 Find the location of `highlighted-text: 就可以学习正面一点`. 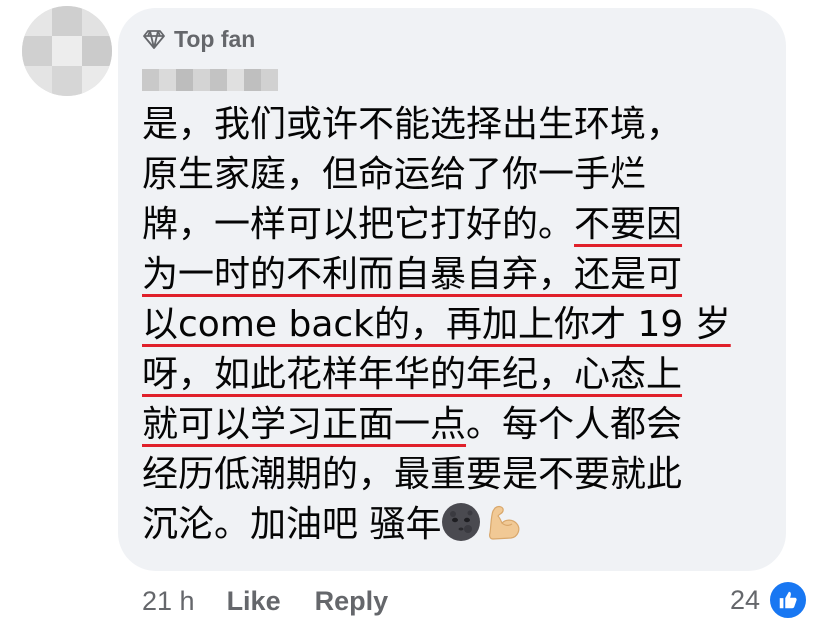

highlighted-text: 就可以学习正面一点 is located at coordinates (304, 424).